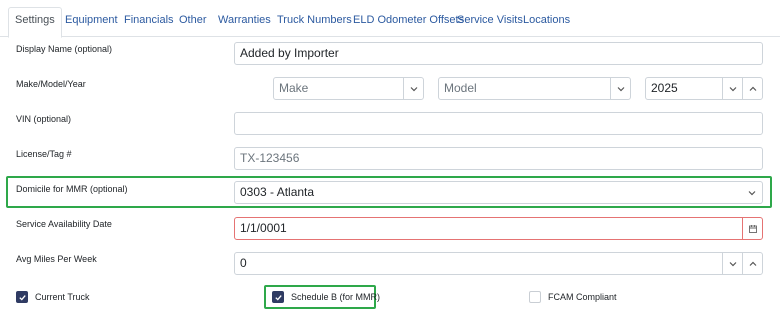 The height and width of the screenshot is (313, 780). I want to click on schedule-b-label: Schedule B (for MMR), so click(336, 297).